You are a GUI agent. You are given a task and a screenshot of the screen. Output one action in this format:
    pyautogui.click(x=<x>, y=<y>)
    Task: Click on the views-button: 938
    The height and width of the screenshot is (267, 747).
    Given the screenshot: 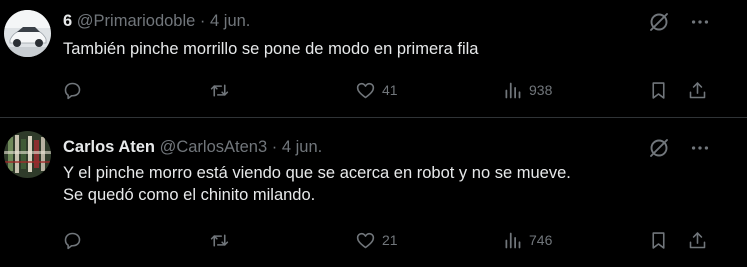 What is the action you would take?
    pyautogui.click(x=527, y=90)
    